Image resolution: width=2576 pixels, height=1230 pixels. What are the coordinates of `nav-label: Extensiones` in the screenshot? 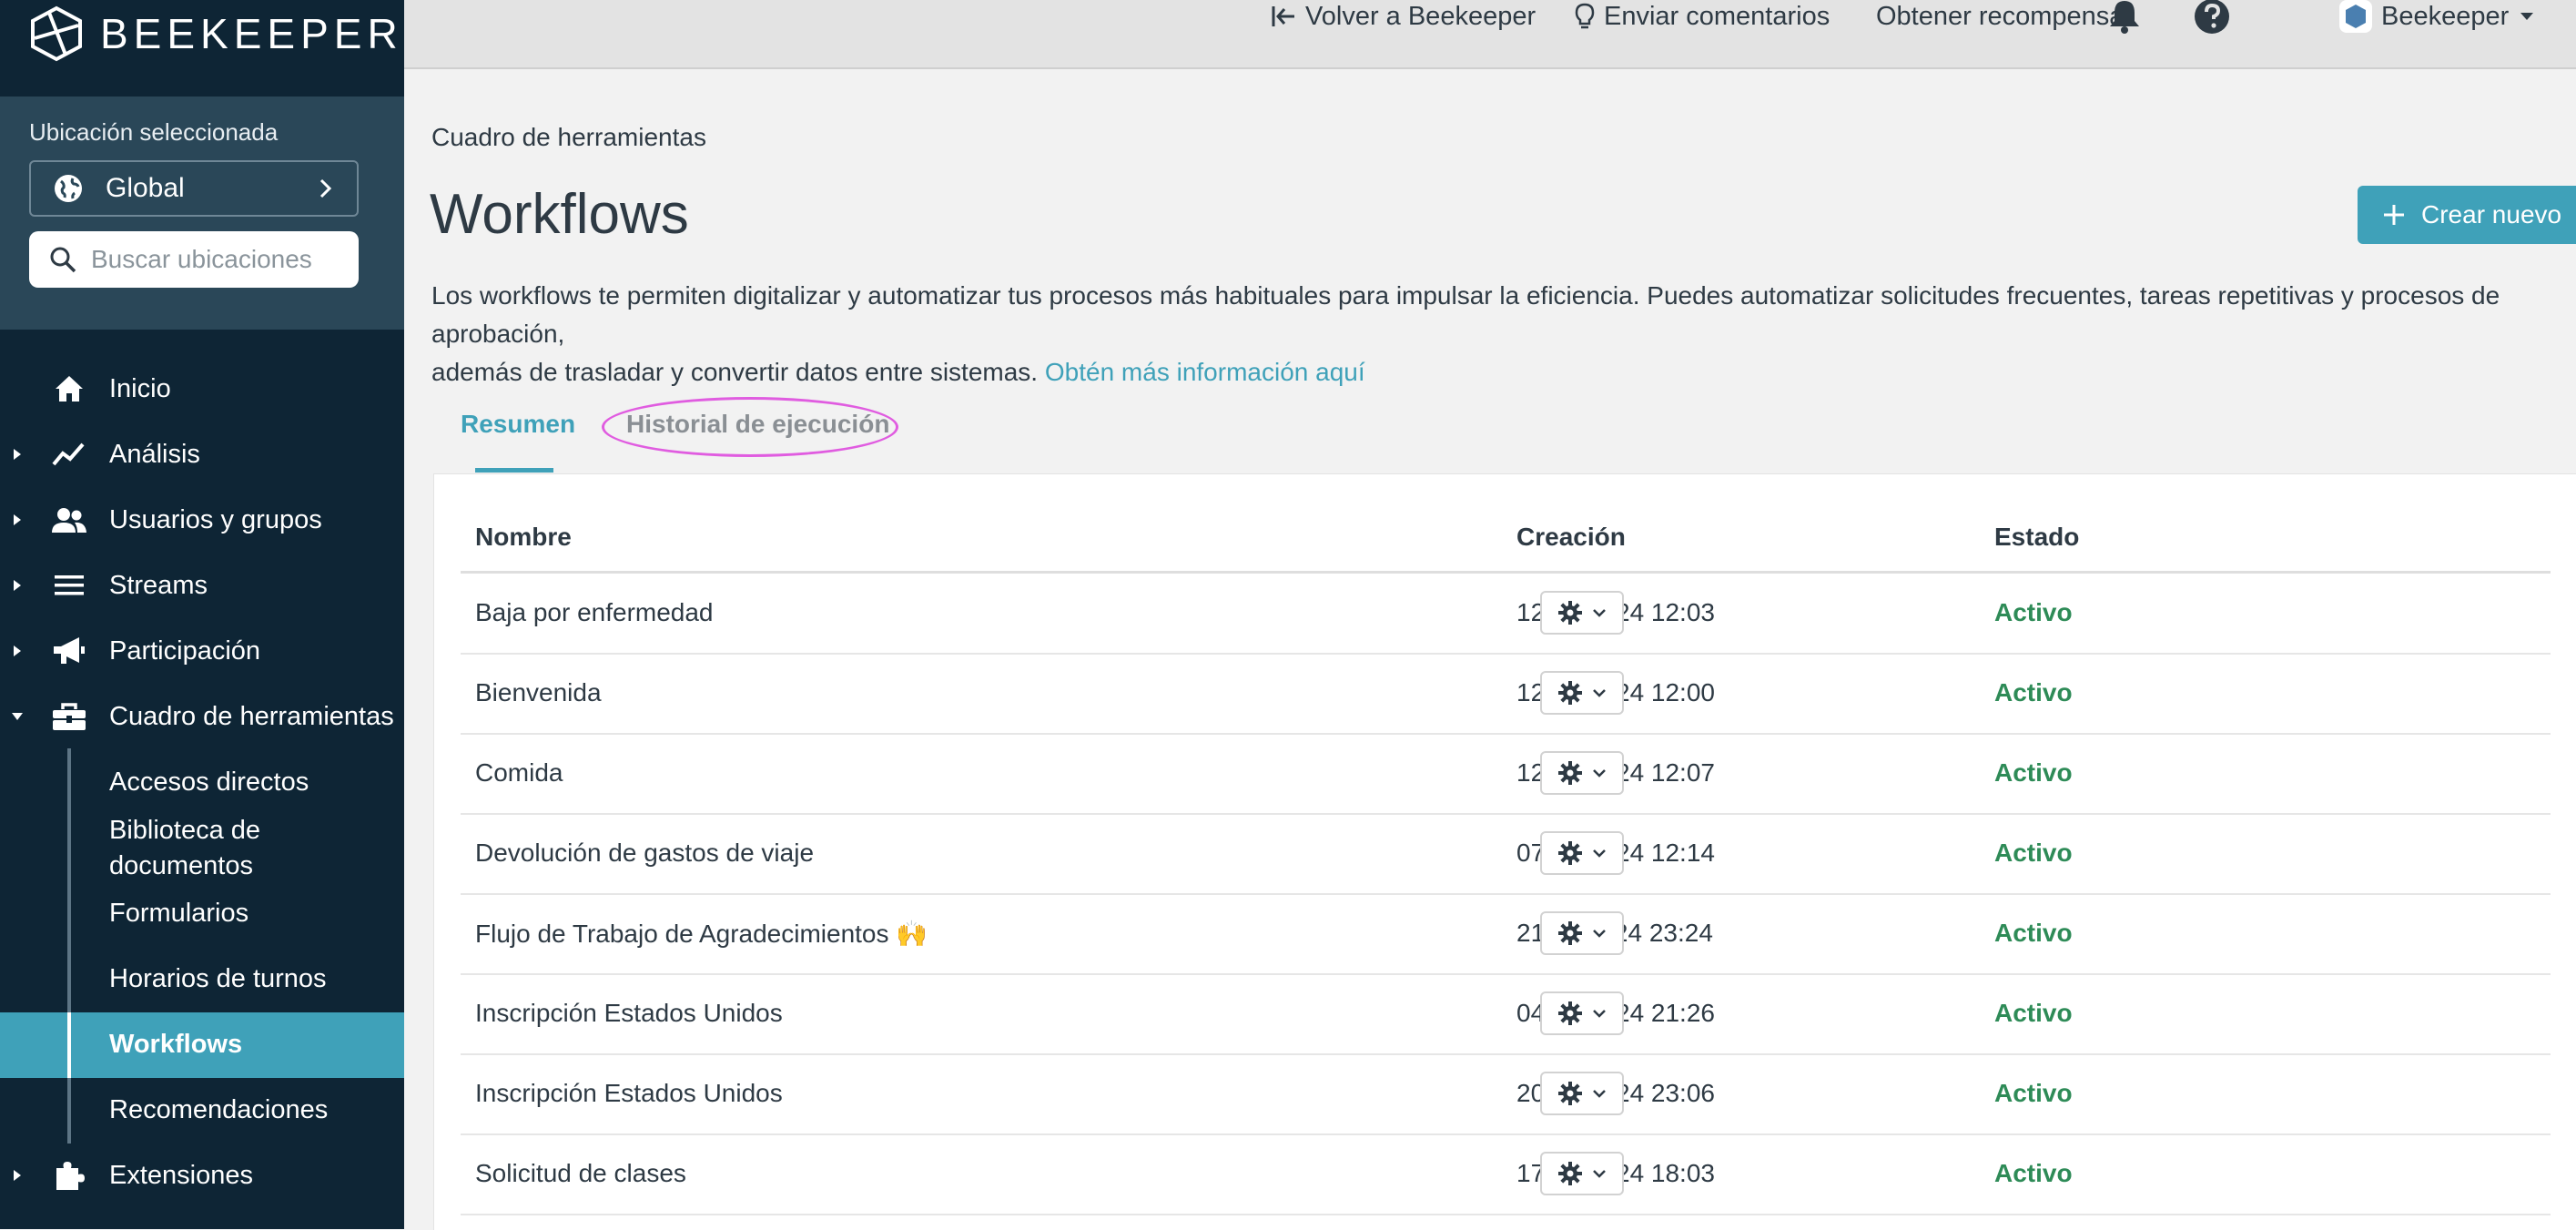 It's located at (181, 1175).